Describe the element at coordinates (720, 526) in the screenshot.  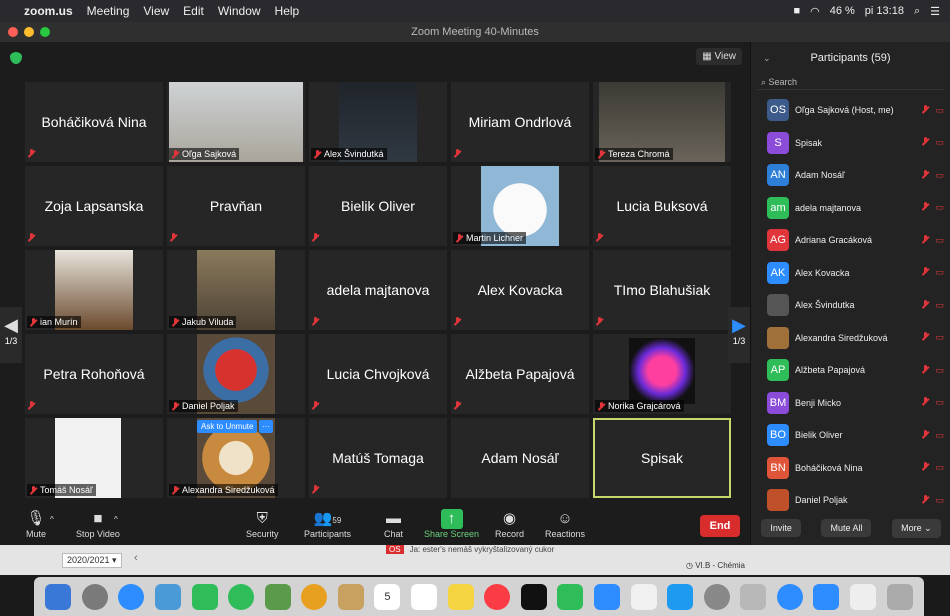
I see `end-meeting-button: End` at that location.